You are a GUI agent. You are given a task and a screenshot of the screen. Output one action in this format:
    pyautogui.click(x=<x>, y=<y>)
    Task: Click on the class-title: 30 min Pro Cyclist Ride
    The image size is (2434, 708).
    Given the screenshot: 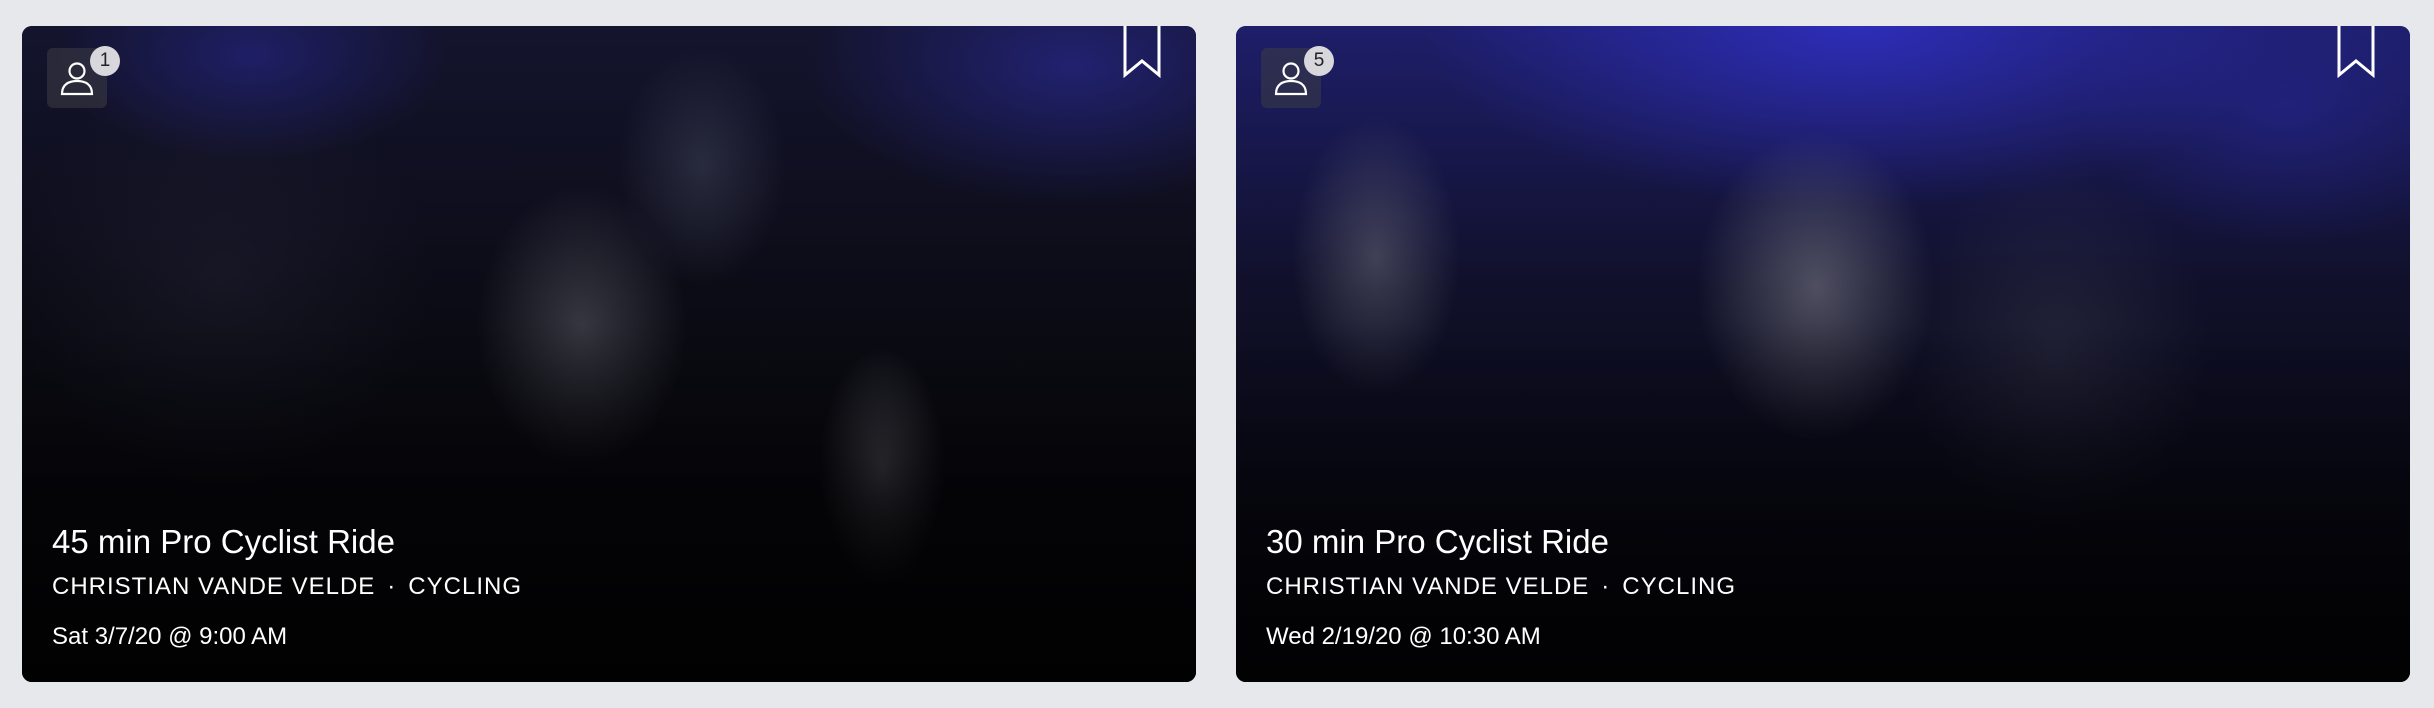 What is the action you would take?
    pyautogui.click(x=1437, y=541)
    